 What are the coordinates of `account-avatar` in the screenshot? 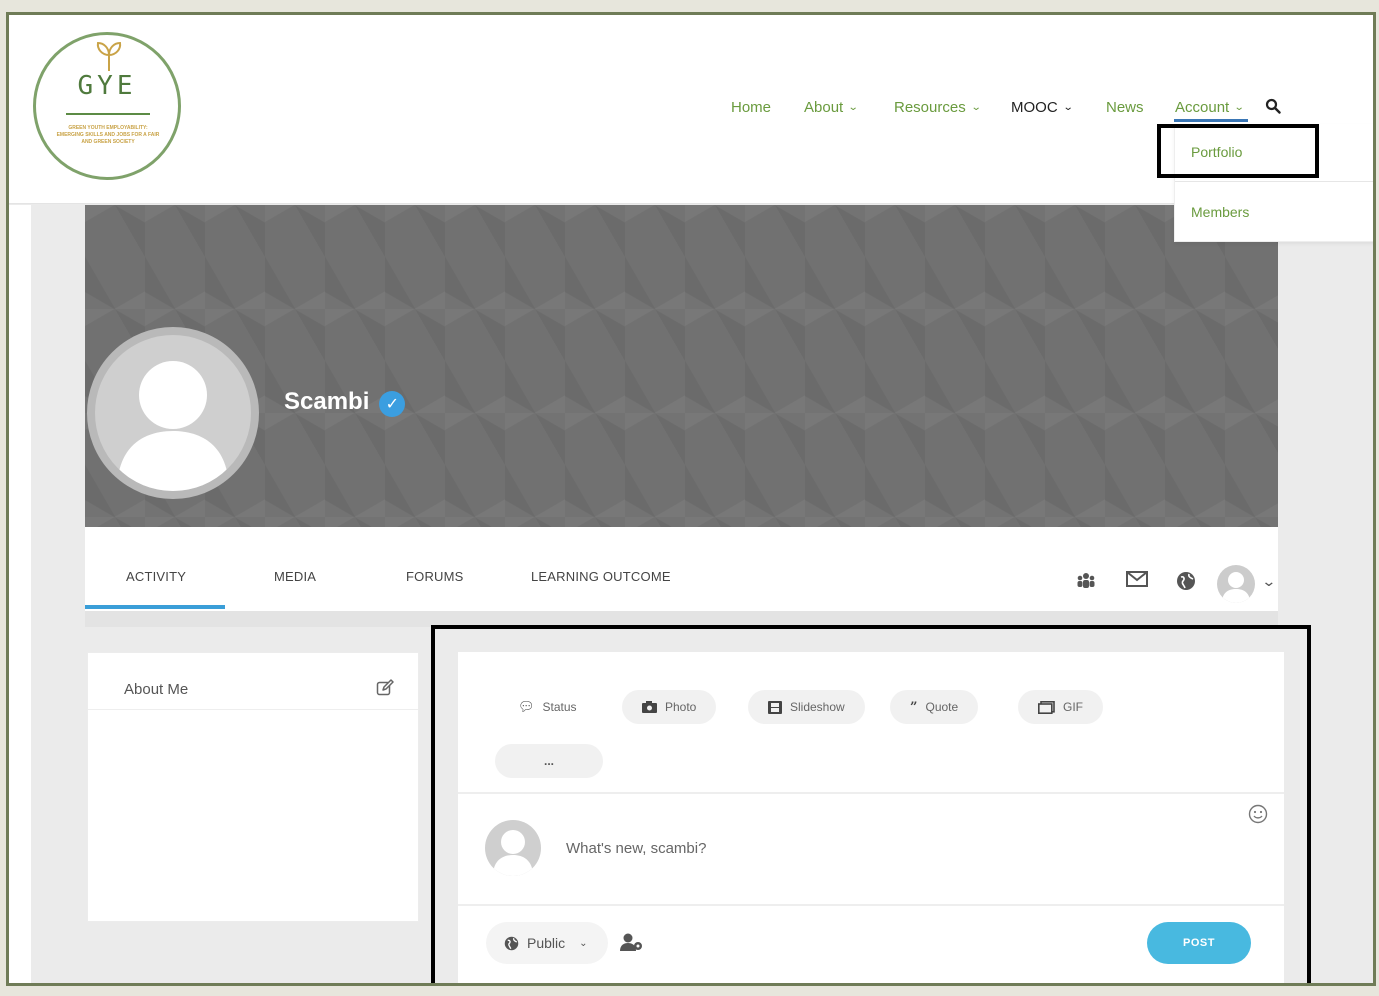 It's located at (1236, 584).